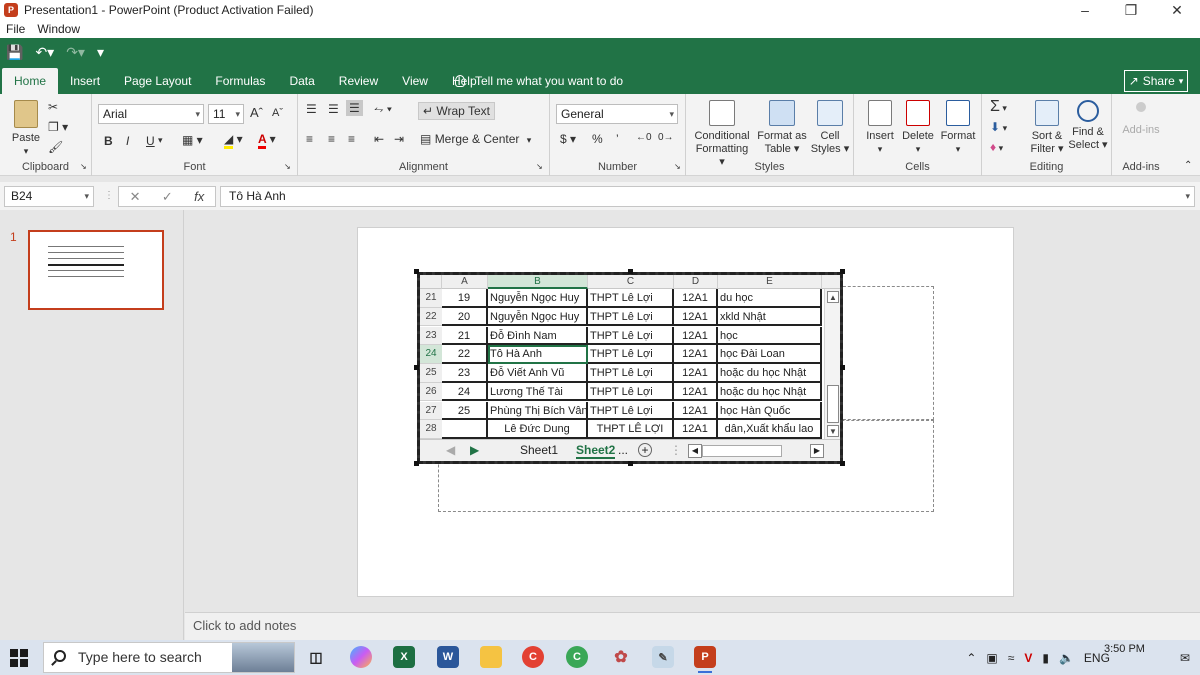  Describe the element at coordinates (431, 429) in the screenshot. I see `row-header: 28` at that location.